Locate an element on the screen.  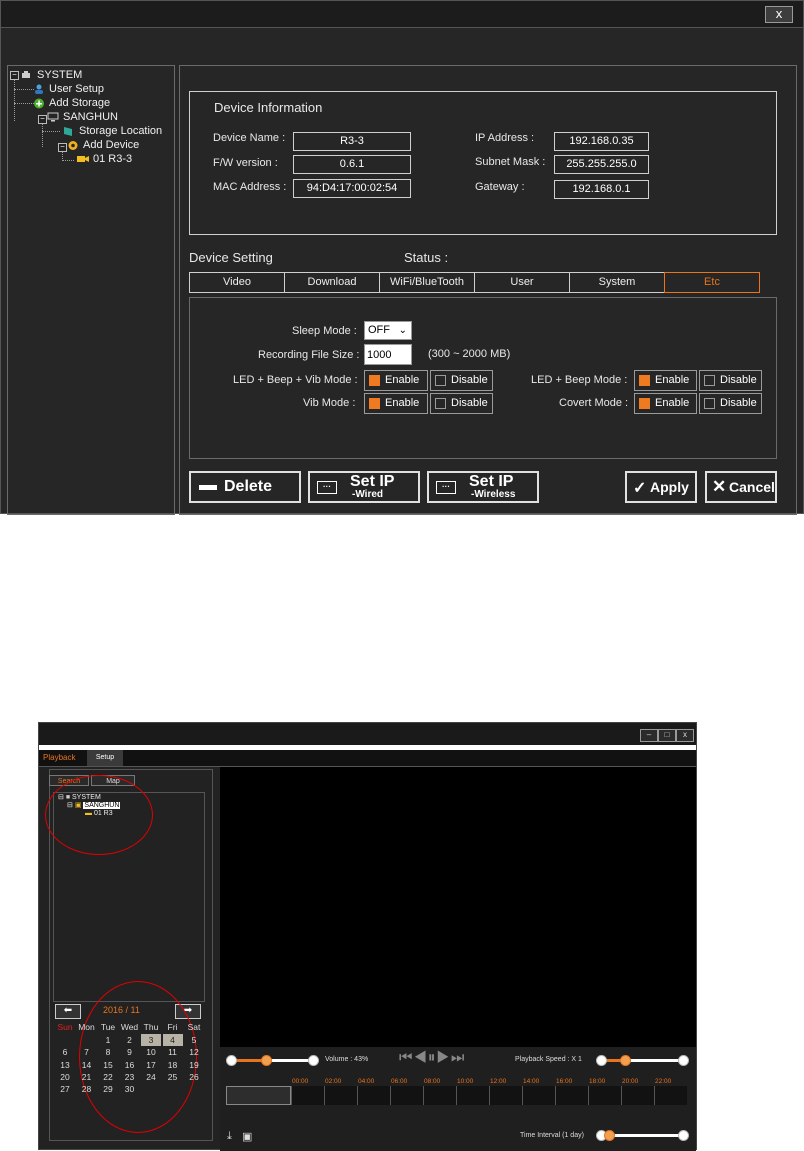
volume-label: Volume : 43% is located at coordinates (347, 1059).